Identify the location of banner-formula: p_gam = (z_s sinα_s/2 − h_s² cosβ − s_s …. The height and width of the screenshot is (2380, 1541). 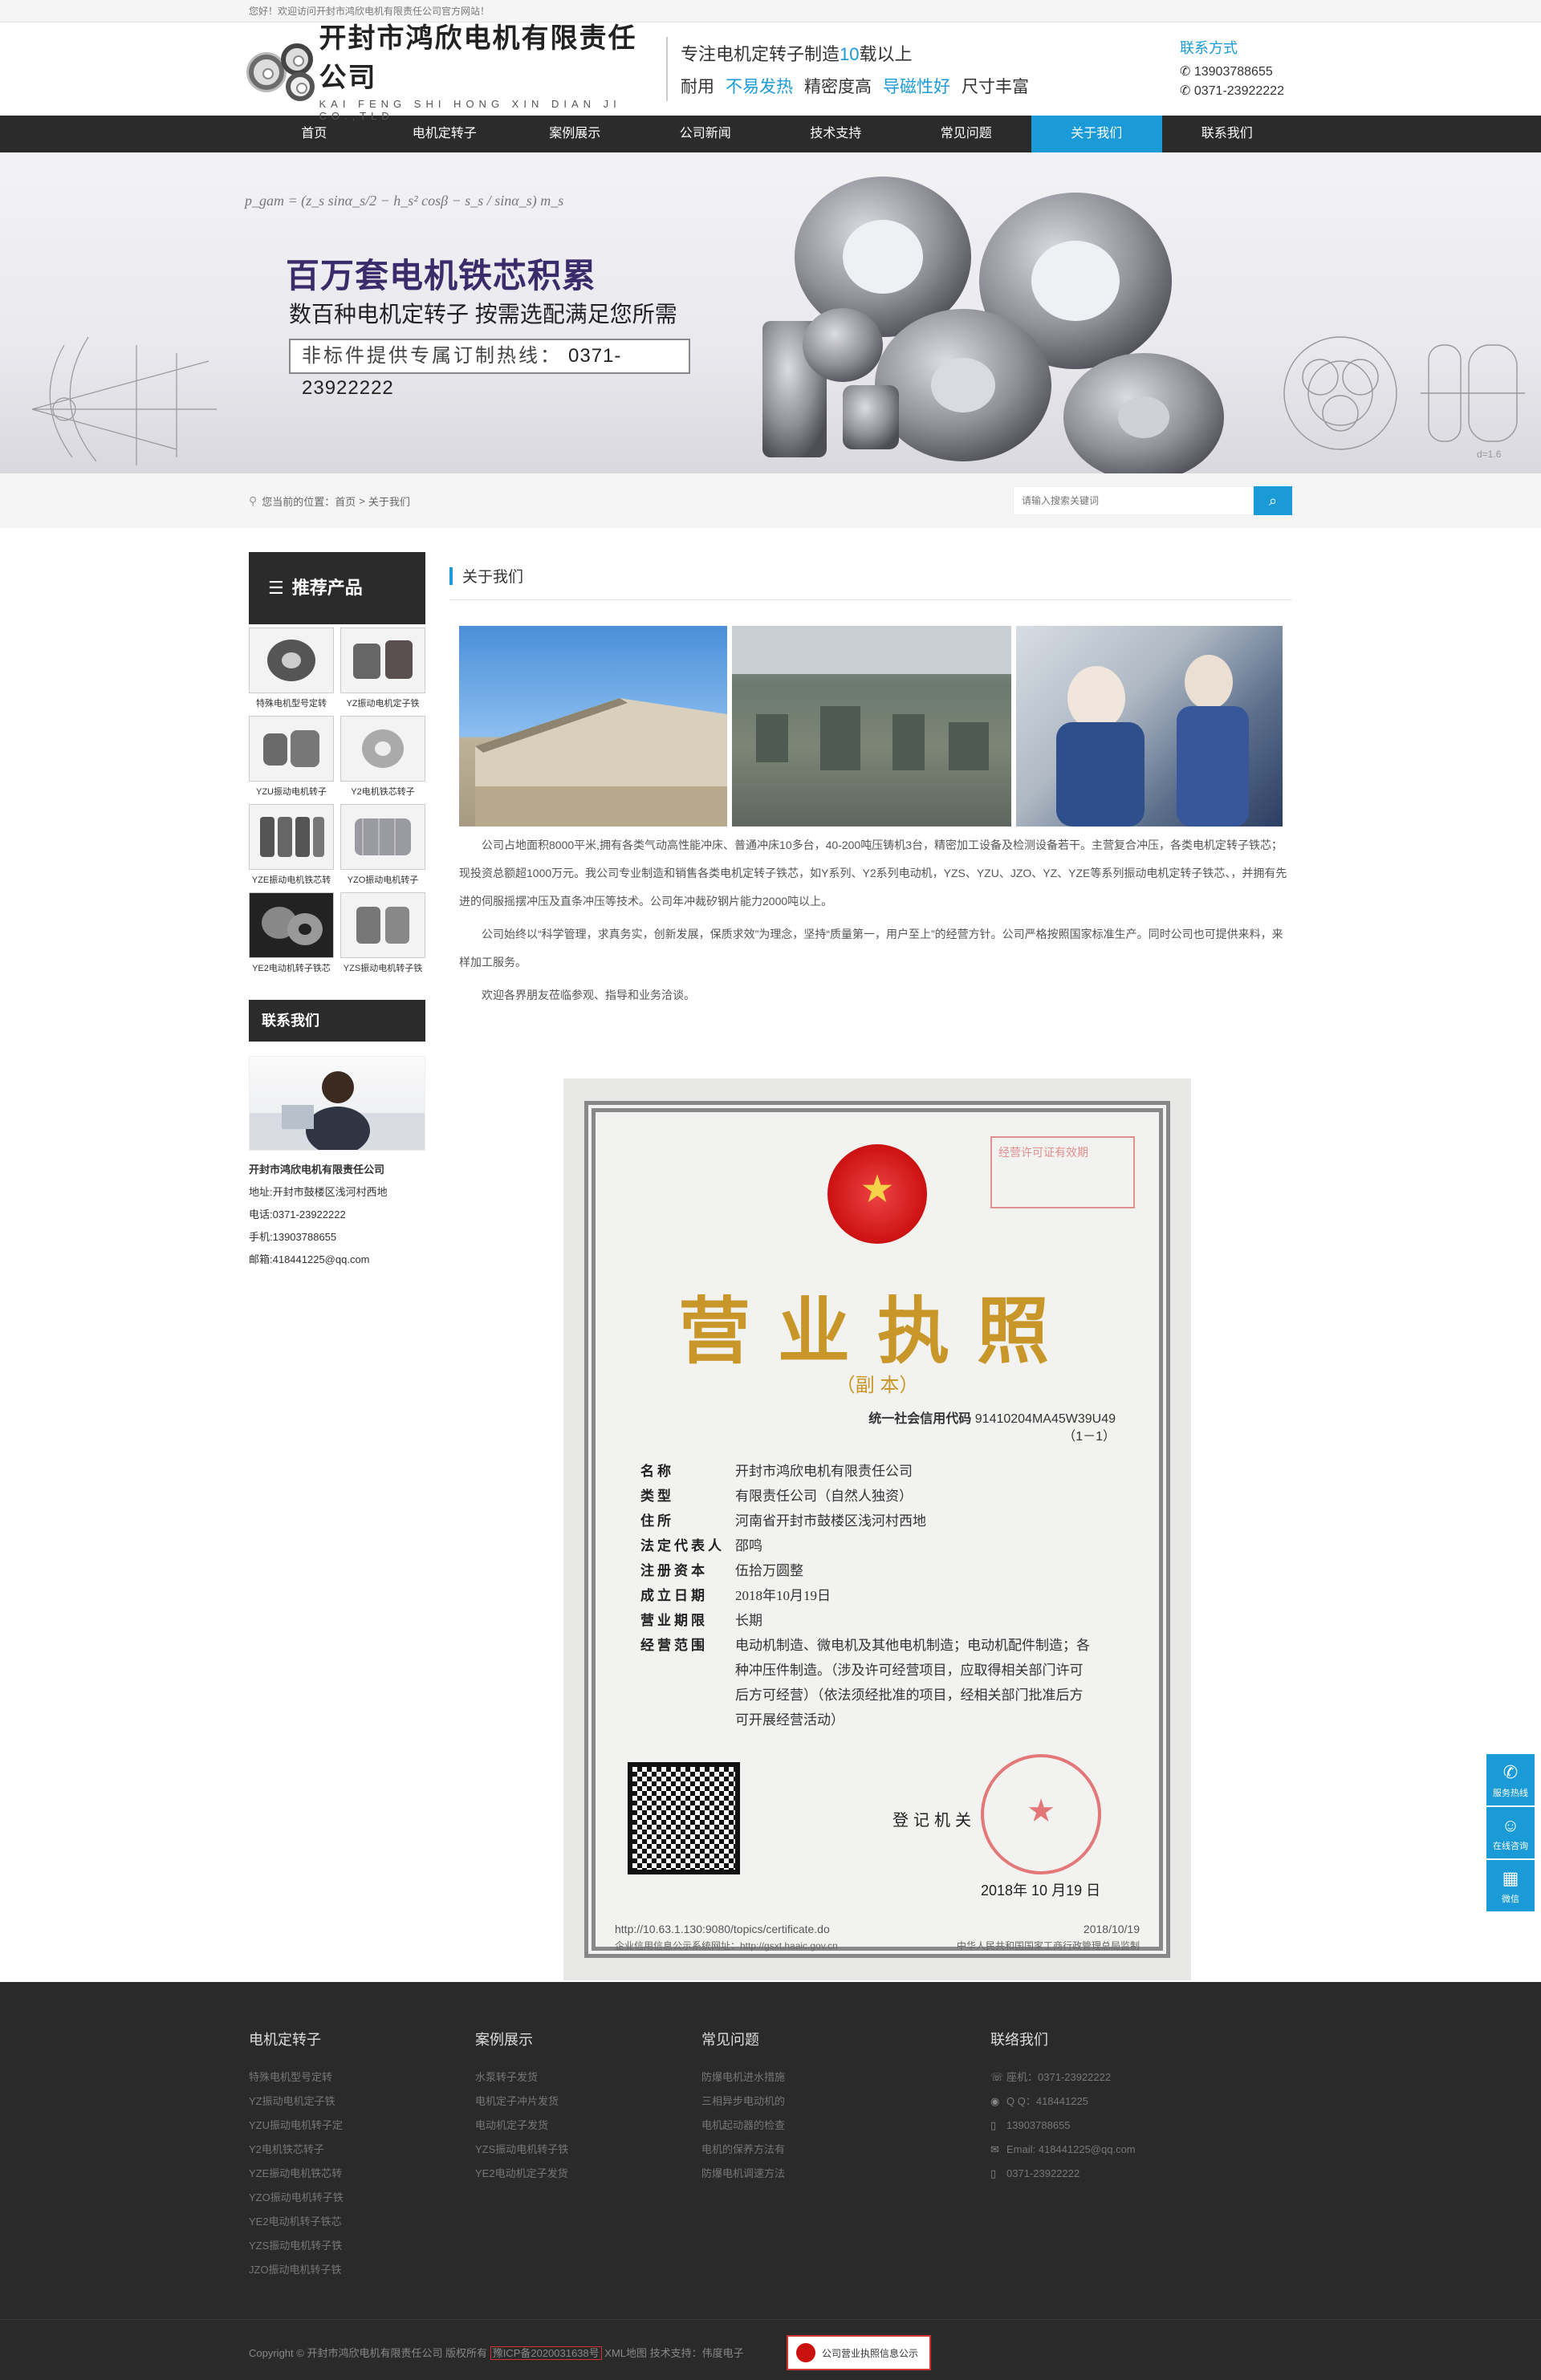
(404, 201).